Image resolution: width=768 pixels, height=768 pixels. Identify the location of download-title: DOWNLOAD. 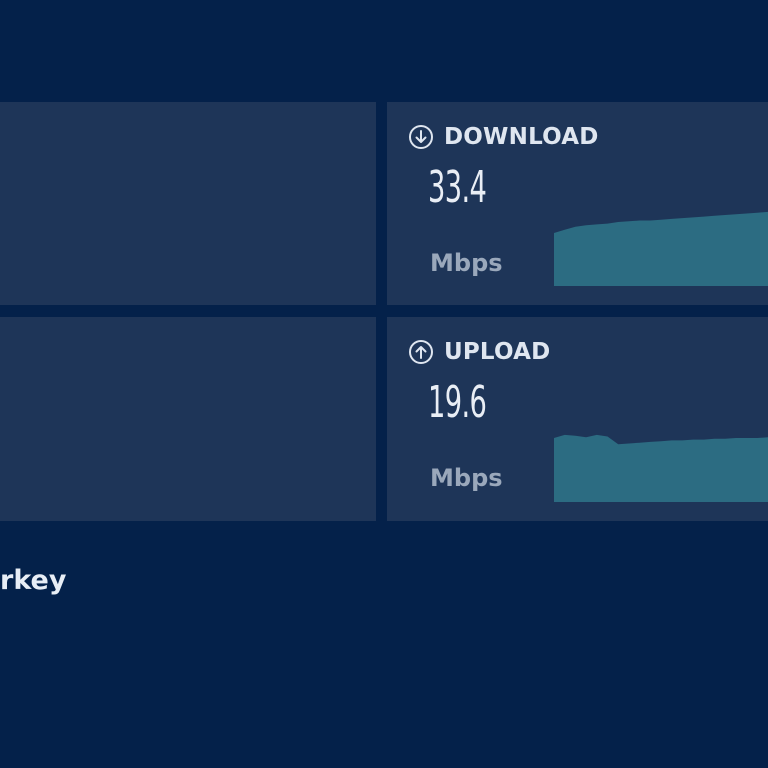
(521, 137).